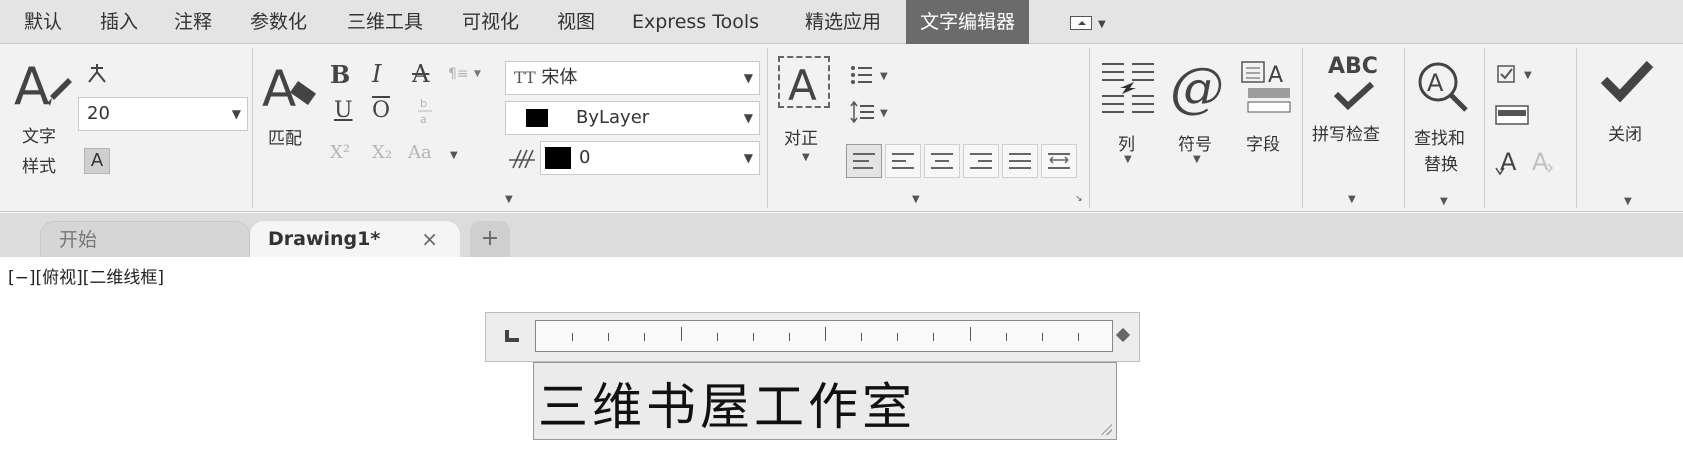 The width and height of the screenshot is (1683, 459). What do you see at coordinates (632, 78) in the screenshot?
I see `font-combo: TT 宋体 ▼` at bounding box center [632, 78].